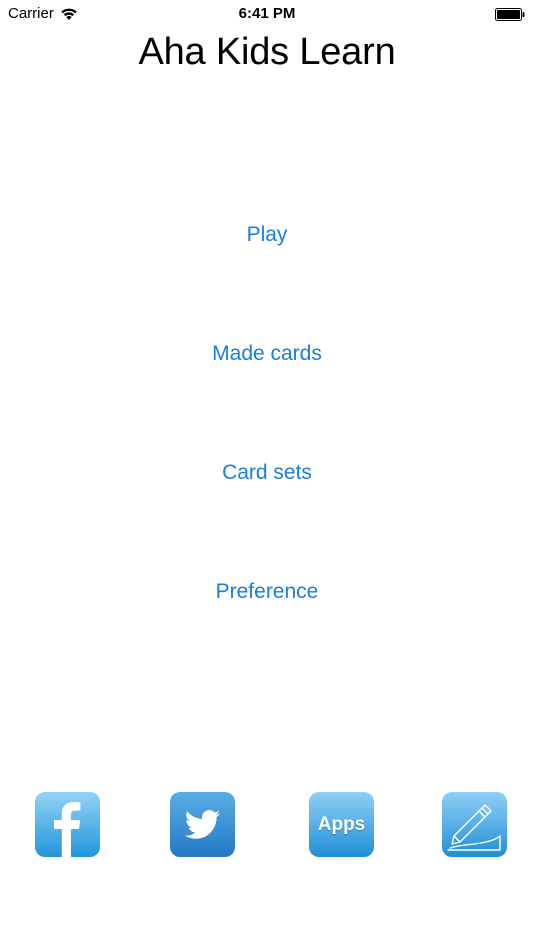  Describe the element at coordinates (267, 592) in the screenshot. I see `preference-button: Preference` at that location.